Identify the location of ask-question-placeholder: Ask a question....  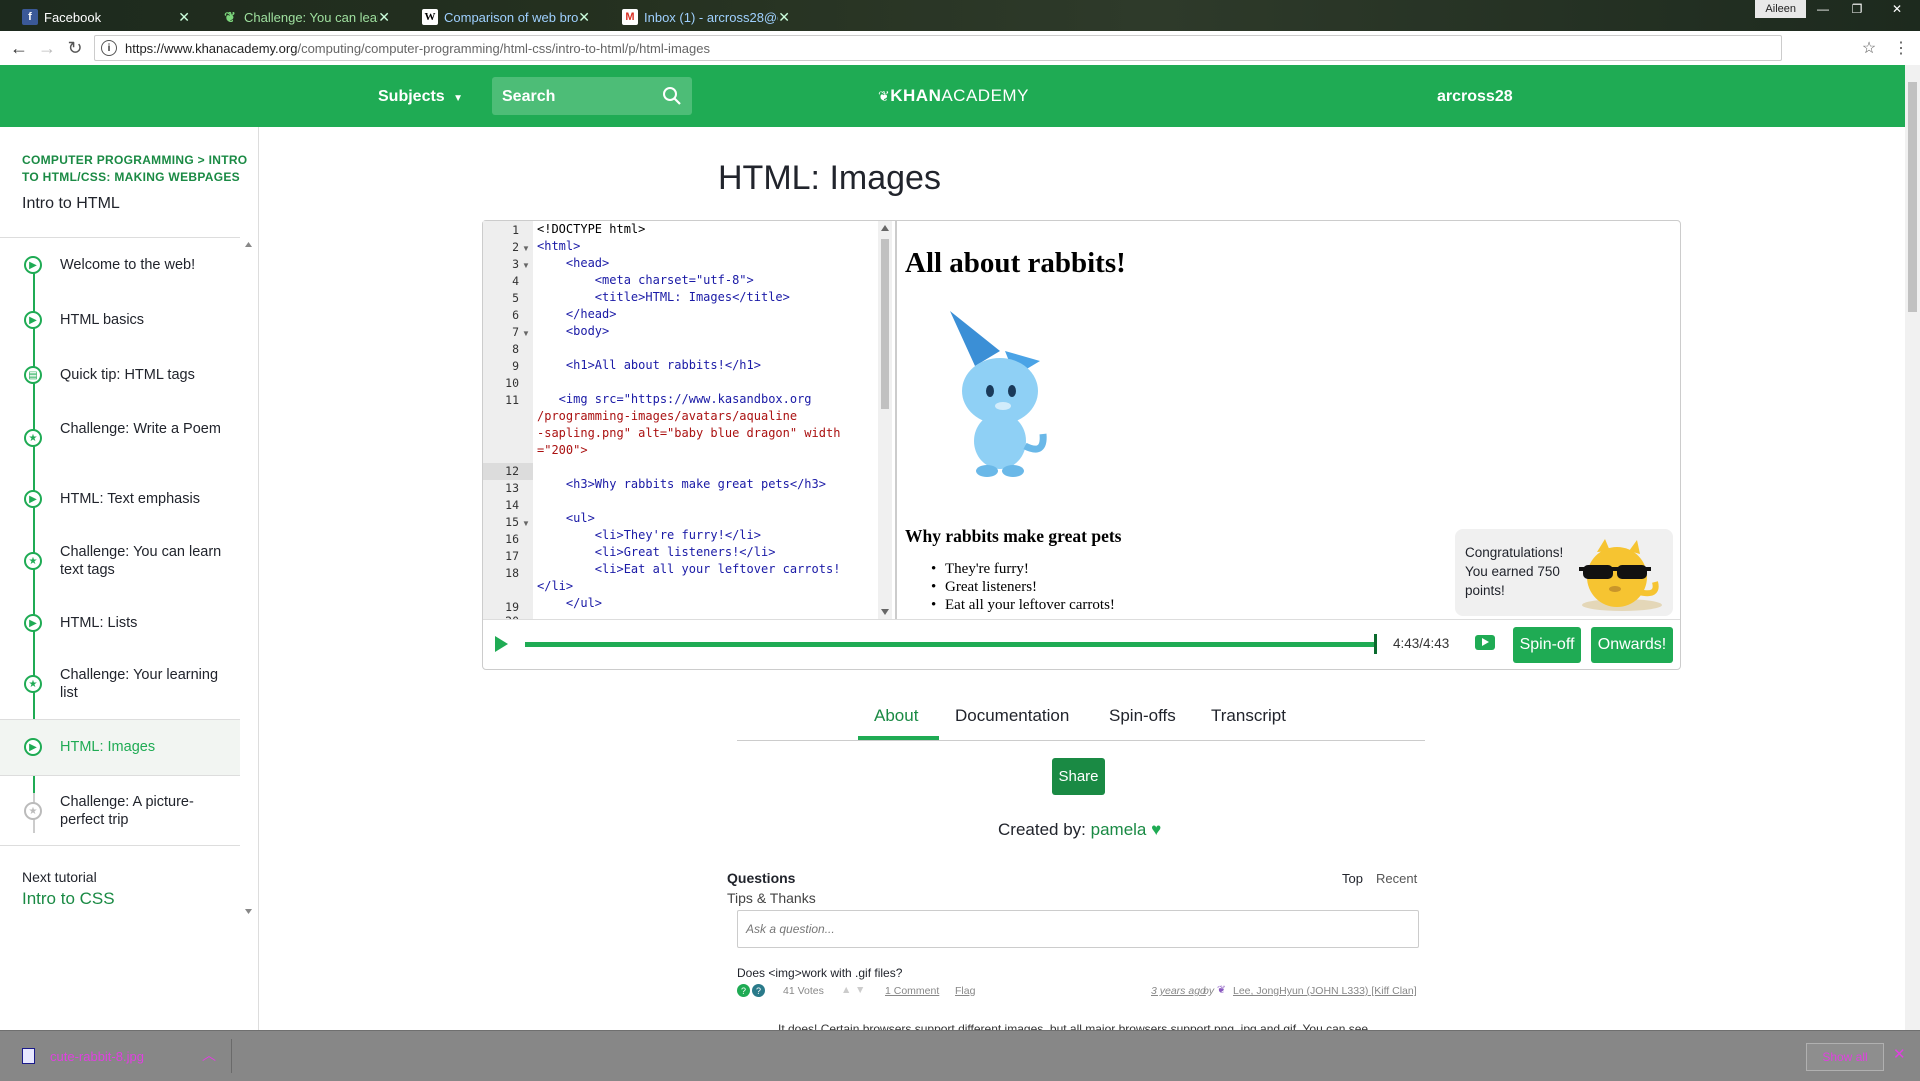
(790, 929).